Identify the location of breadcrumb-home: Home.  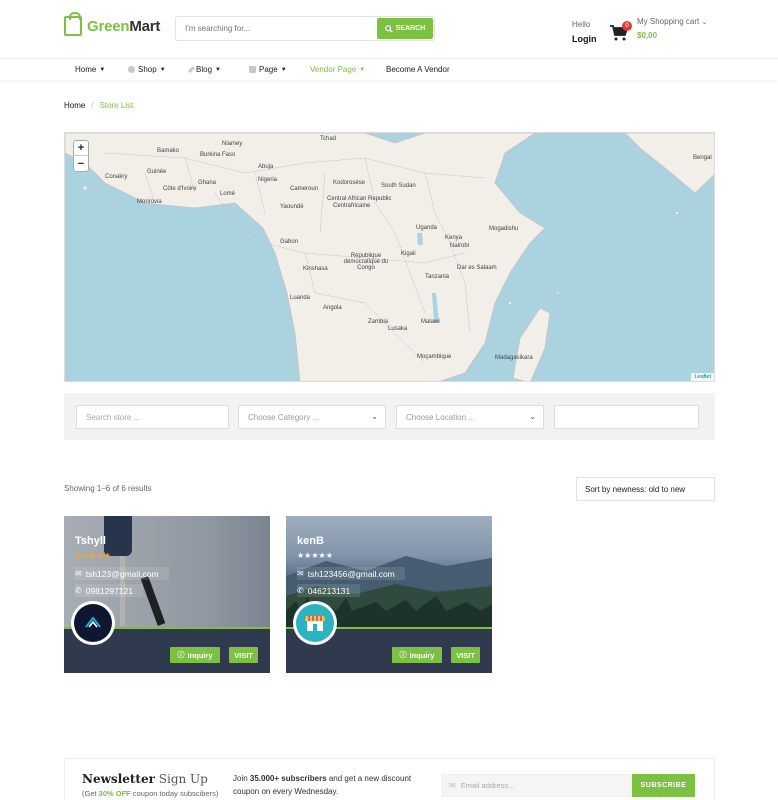
(74, 105).